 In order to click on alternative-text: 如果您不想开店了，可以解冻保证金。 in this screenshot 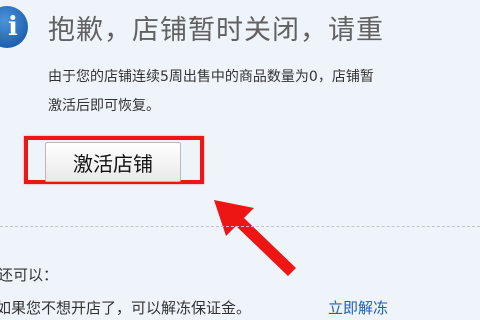, I will do `click(126, 308)`.